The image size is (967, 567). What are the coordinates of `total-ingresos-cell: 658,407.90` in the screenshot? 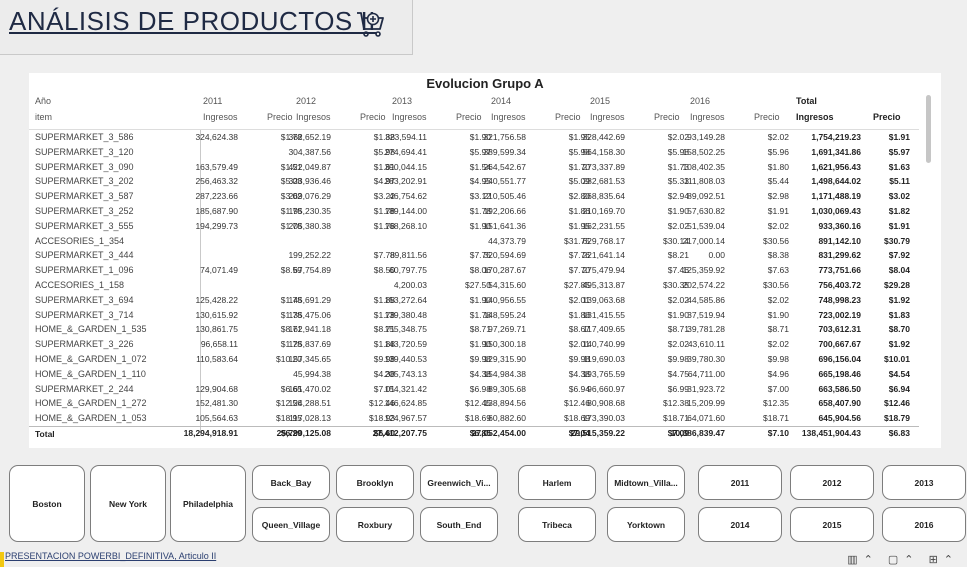 It's located at (839, 403).